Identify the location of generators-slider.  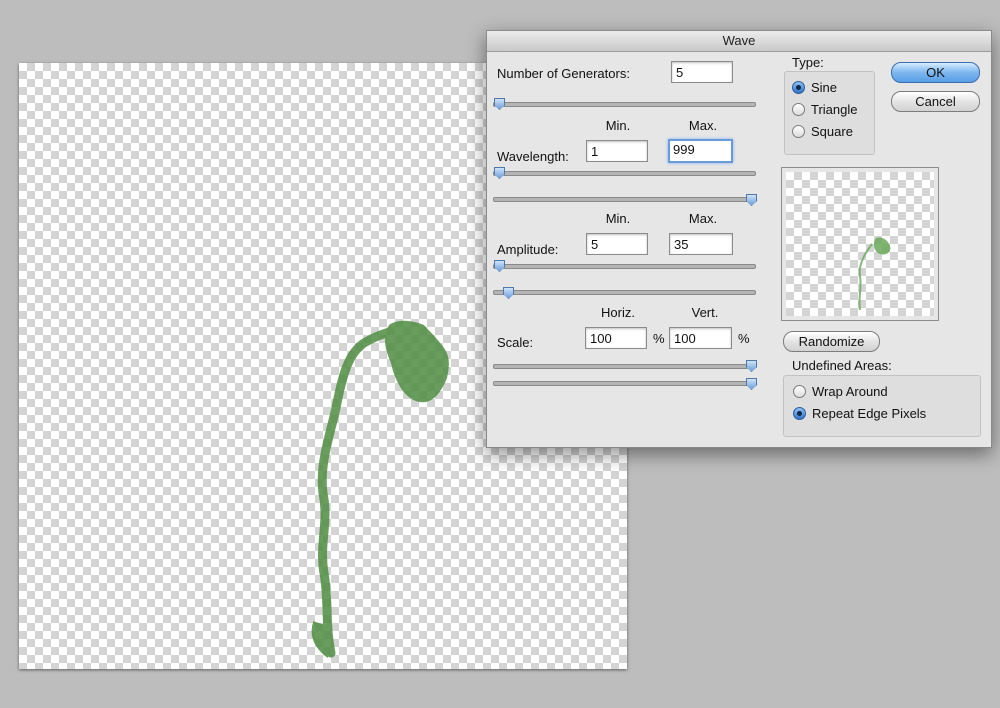
(624, 104).